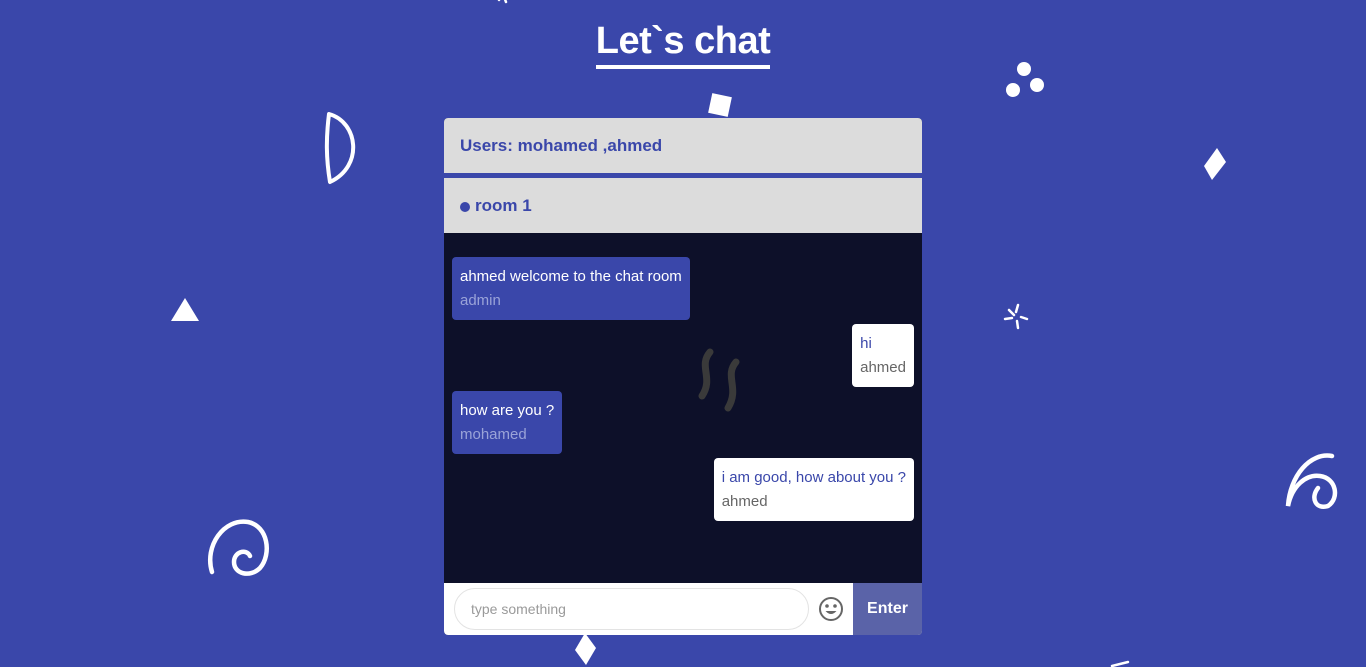 Image resolution: width=1366 pixels, height=667 pixels. What do you see at coordinates (507, 410) in the screenshot?
I see `message-text: how are you ?` at bounding box center [507, 410].